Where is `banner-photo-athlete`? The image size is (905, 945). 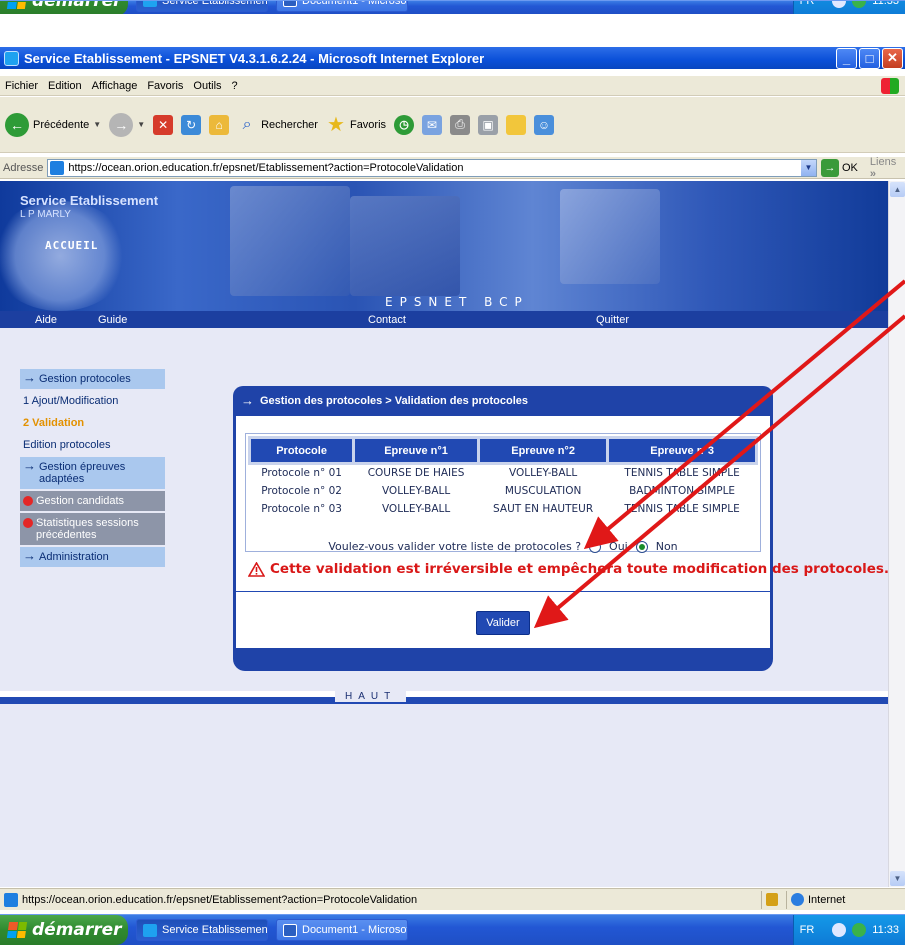 banner-photo-athlete is located at coordinates (610, 236).